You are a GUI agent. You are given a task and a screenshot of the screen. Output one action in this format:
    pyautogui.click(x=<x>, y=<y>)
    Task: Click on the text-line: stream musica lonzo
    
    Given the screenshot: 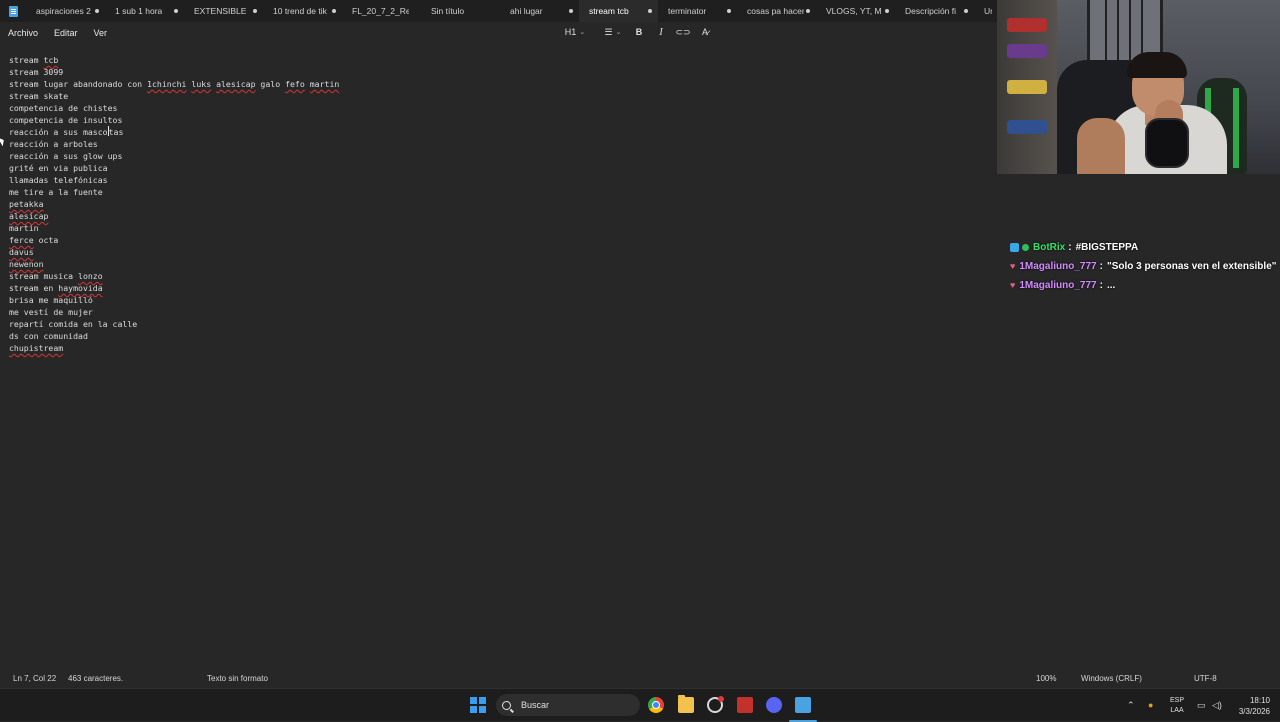 What is the action you would take?
    pyautogui.click(x=56, y=276)
    